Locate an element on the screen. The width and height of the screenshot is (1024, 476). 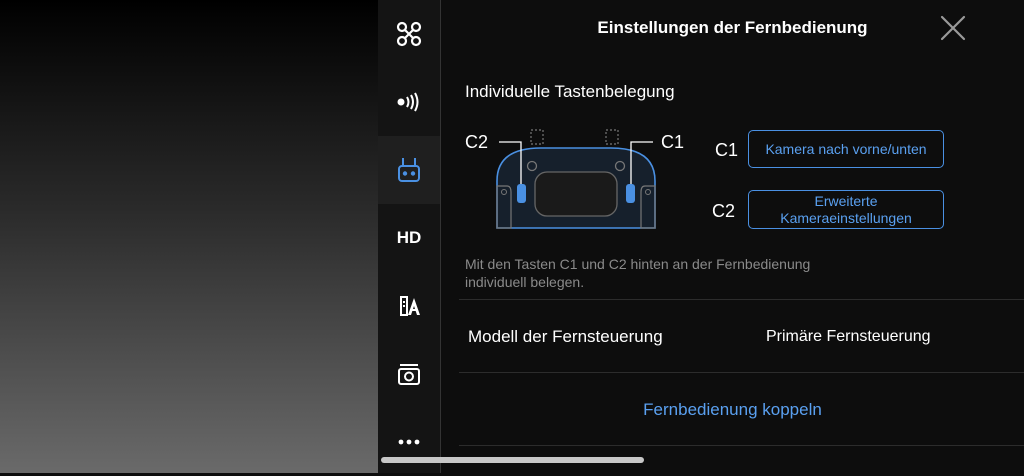
horizontal-scrollbar is located at coordinates (512, 460).